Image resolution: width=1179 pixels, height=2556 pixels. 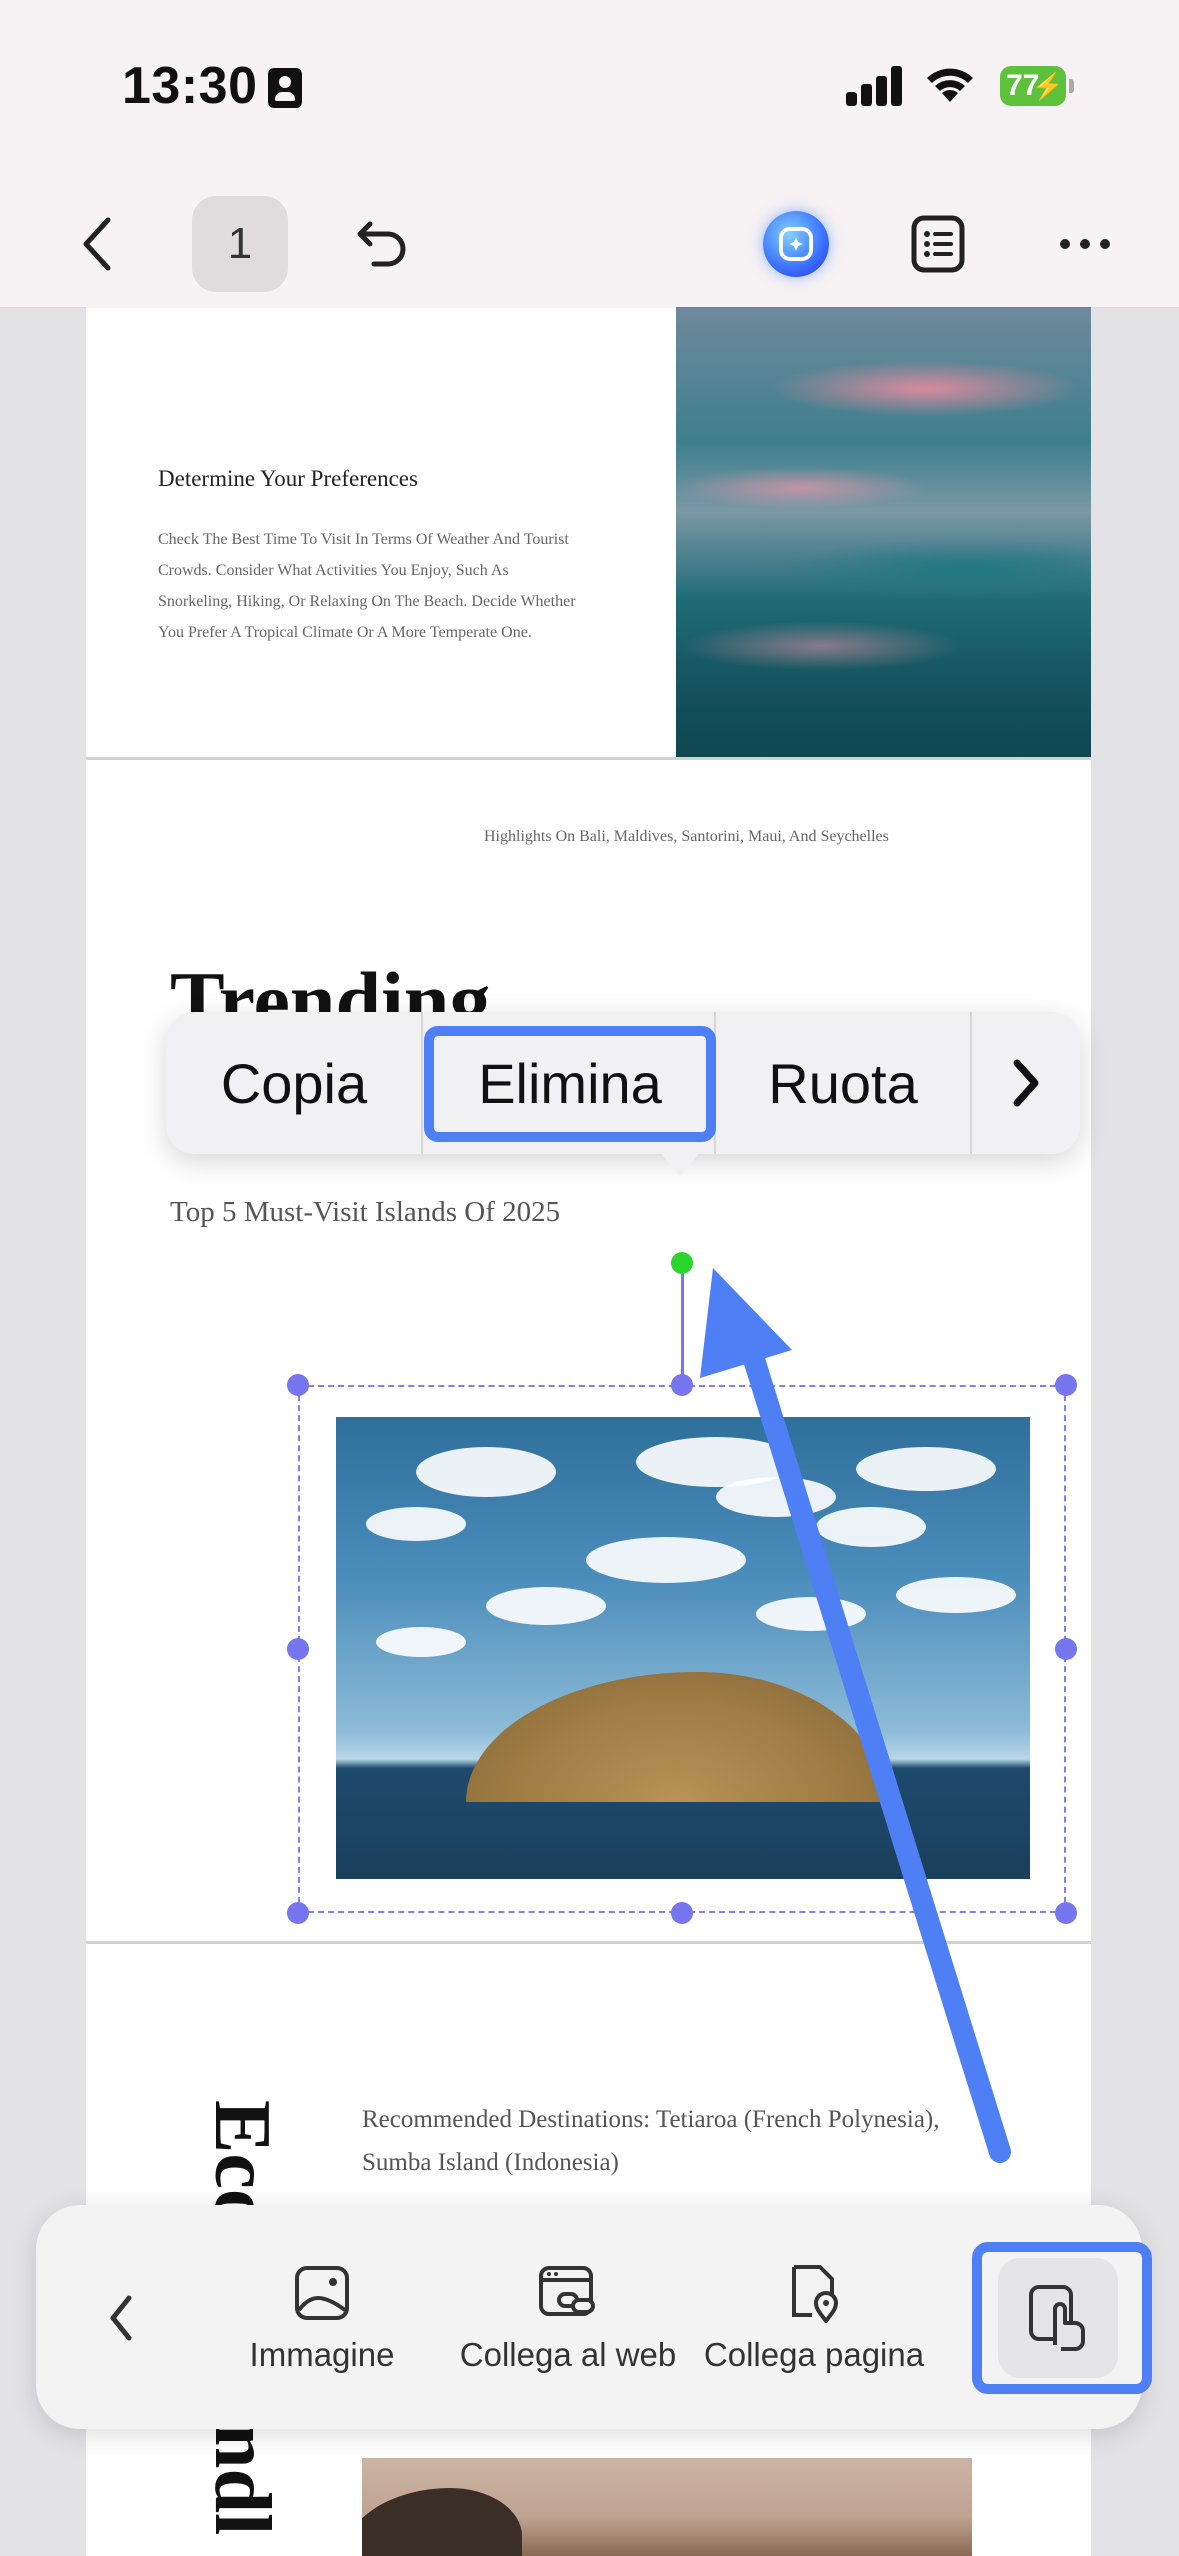 I want to click on resize-handle-top-left, so click(x=298, y=1385).